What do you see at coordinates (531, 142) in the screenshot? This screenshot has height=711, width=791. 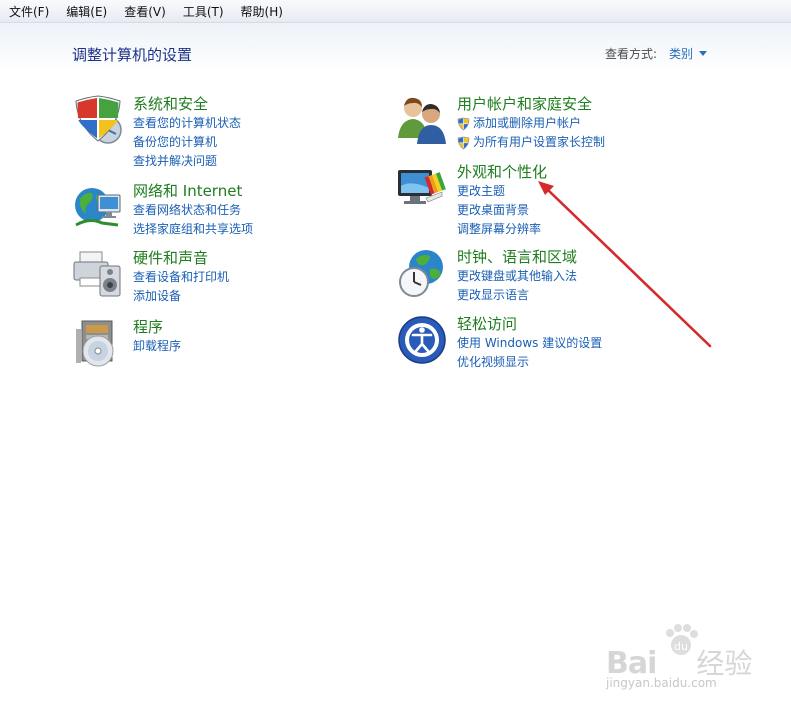 I see `link-parental-controls: 为所有用户设置家长控制` at bounding box center [531, 142].